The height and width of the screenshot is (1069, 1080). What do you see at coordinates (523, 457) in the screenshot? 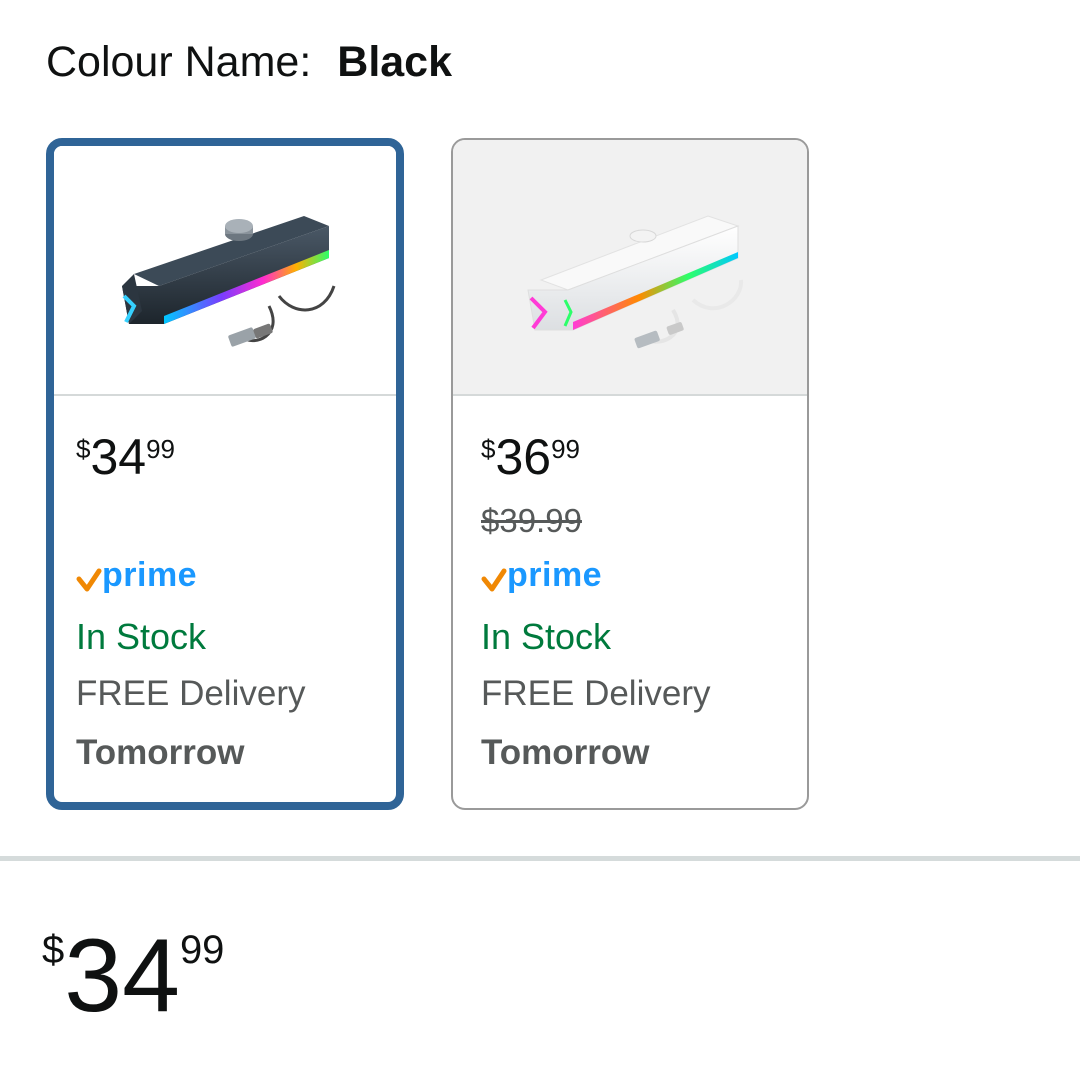
I see `price-whole: 36` at bounding box center [523, 457].